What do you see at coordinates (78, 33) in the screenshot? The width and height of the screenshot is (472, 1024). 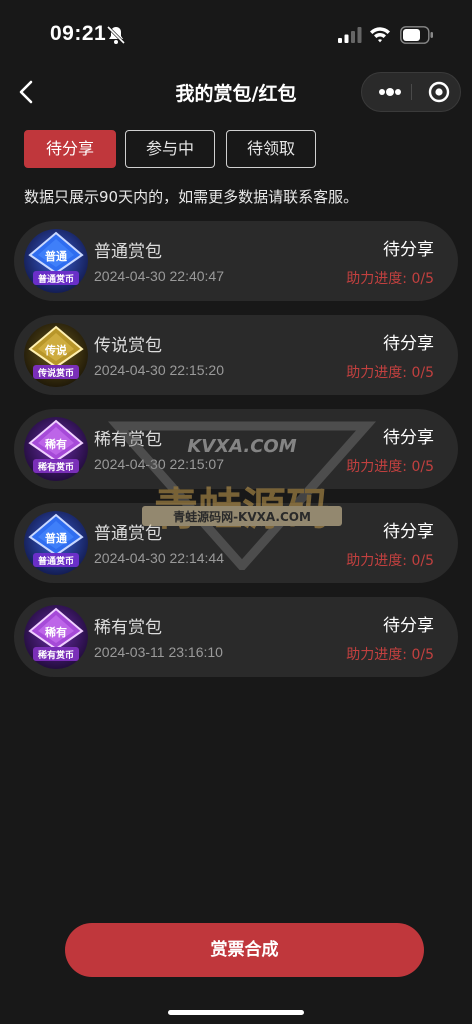 I see `status-time: 09:21` at bounding box center [78, 33].